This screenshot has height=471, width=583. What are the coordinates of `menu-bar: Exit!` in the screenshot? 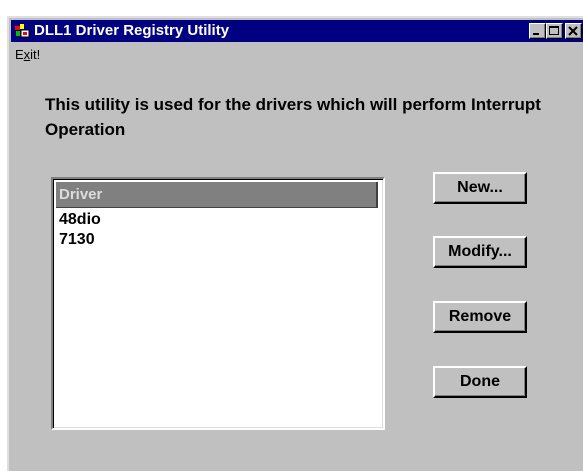 It's located at (27, 55).